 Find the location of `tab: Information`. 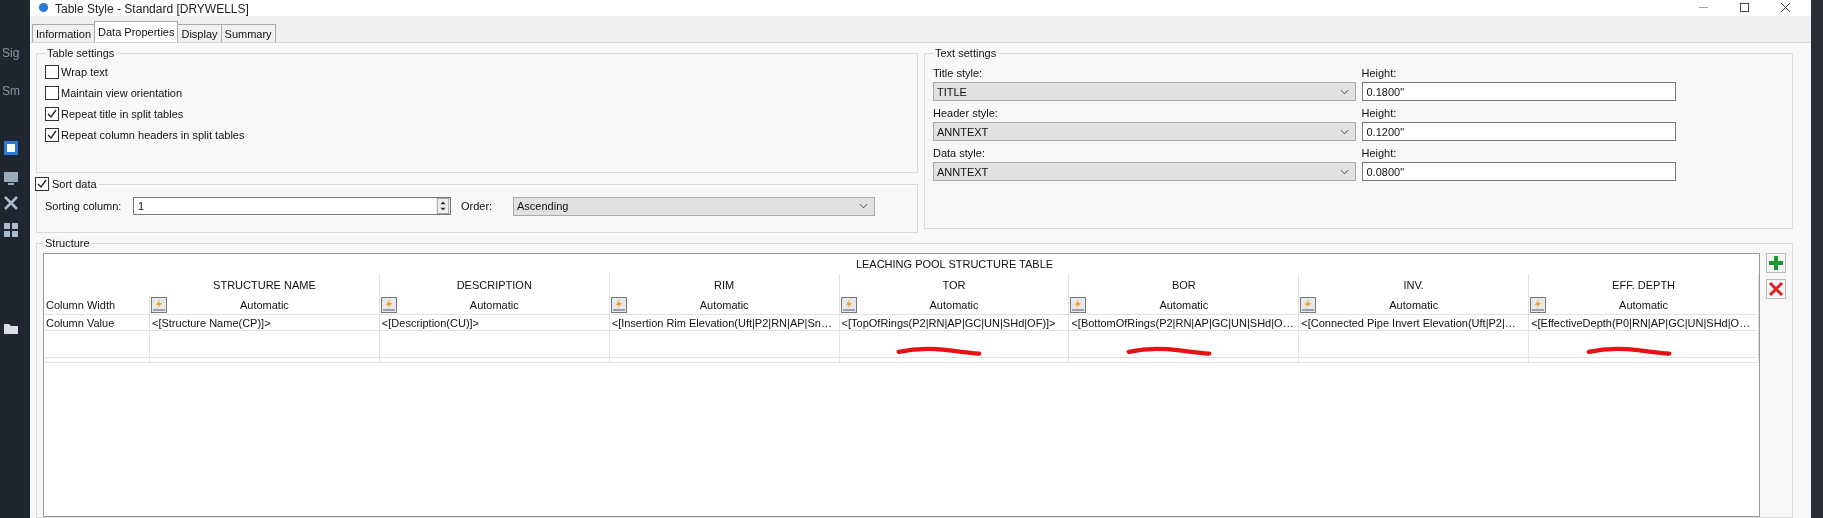

tab: Information is located at coordinates (64, 33).